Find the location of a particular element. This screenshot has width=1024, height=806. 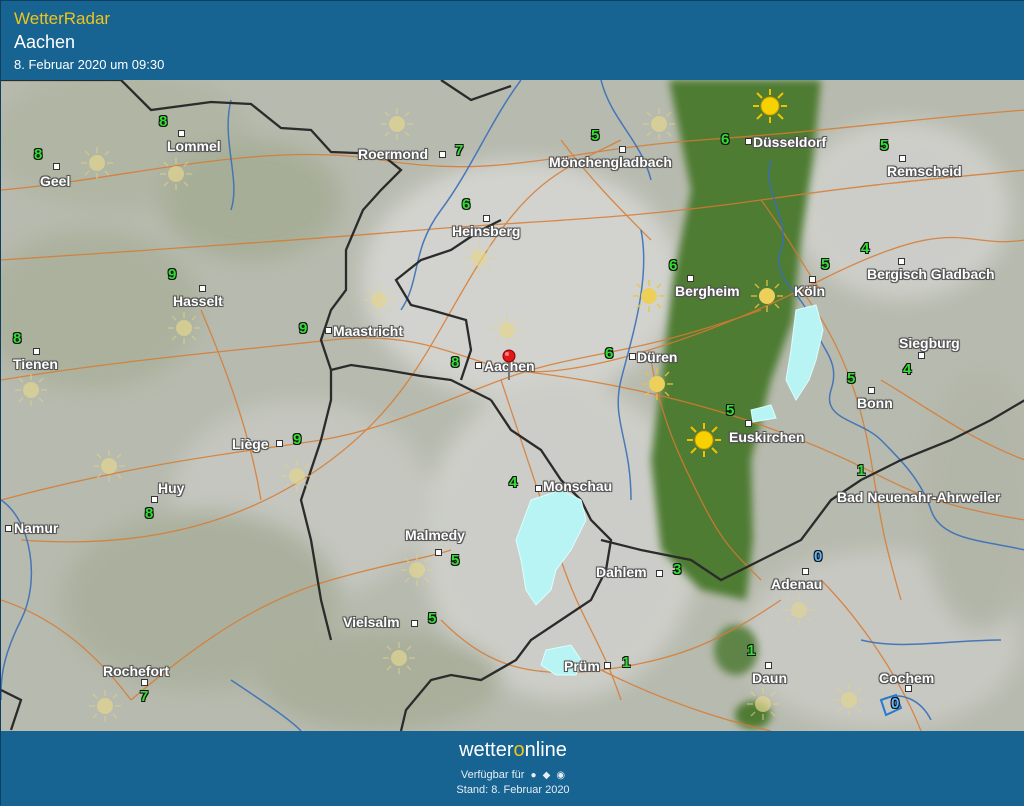

data-stand: Stand: 8. Februar 2020 is located at coordinates (513, 790).